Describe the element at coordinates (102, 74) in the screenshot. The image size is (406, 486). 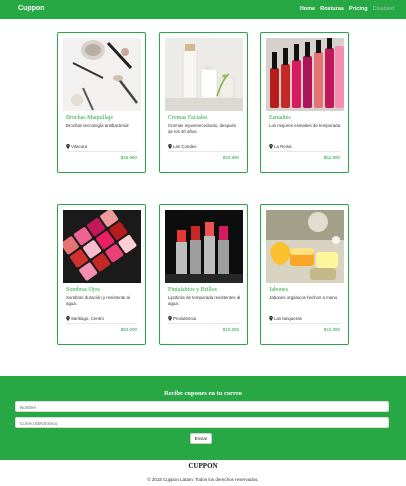
I see `product-image-brochas` at that location.